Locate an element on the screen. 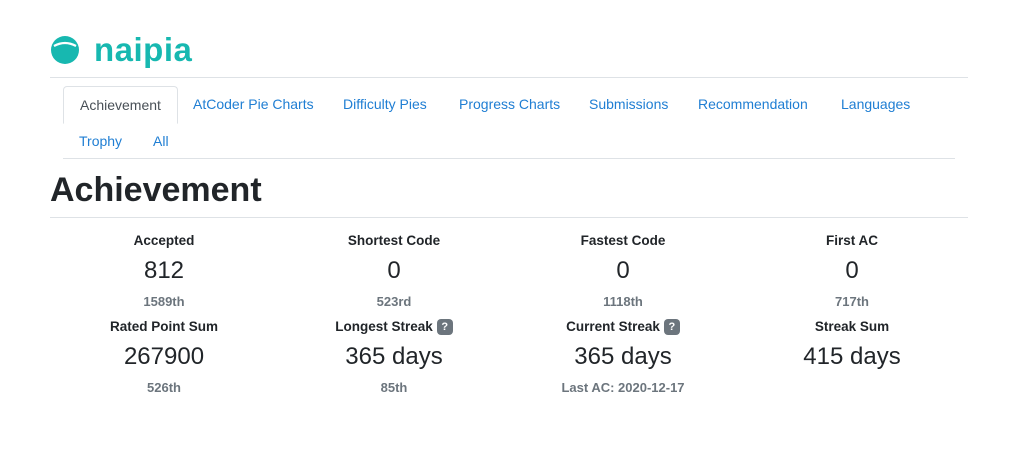 The width and height of the screenshot is (1015, 454). stat-rated-point-sum: Rated Point Sum 267900 526th is located at coordinates (164, 358).